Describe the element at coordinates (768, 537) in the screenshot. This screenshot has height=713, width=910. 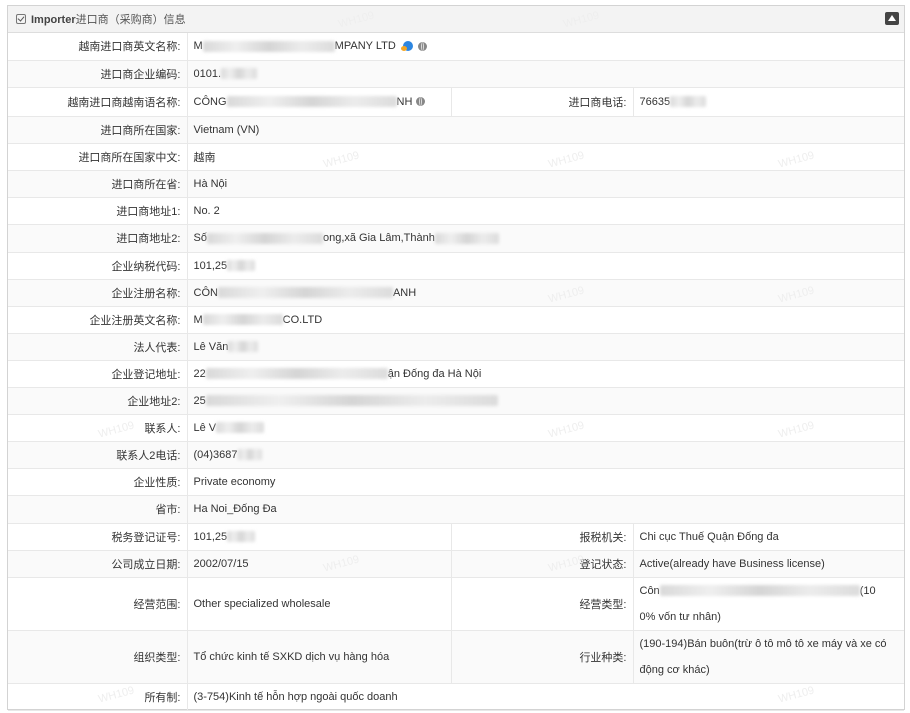
I see `field-value: Chi cục Thuế Quận Đống đa` at that location.